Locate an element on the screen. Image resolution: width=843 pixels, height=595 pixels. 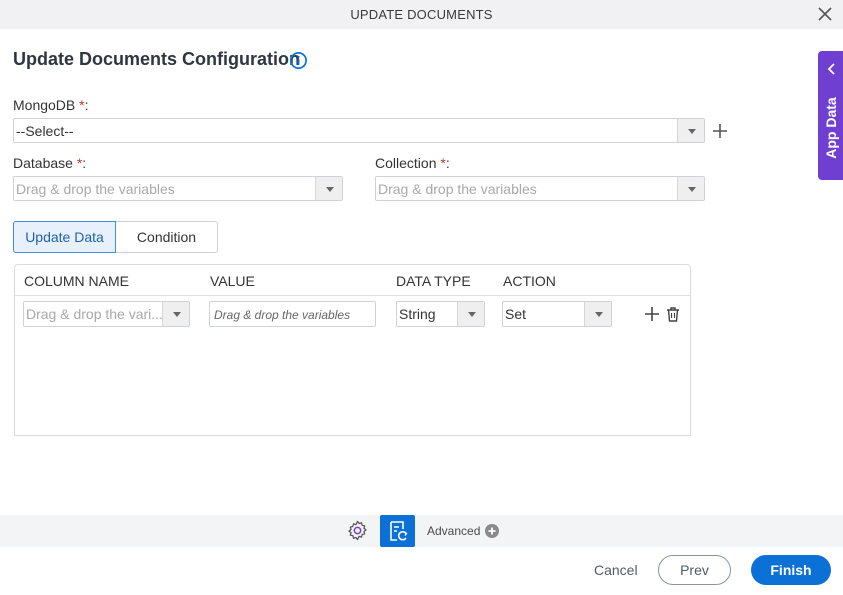
document-refresh-button is located at coordinates (397, 531).